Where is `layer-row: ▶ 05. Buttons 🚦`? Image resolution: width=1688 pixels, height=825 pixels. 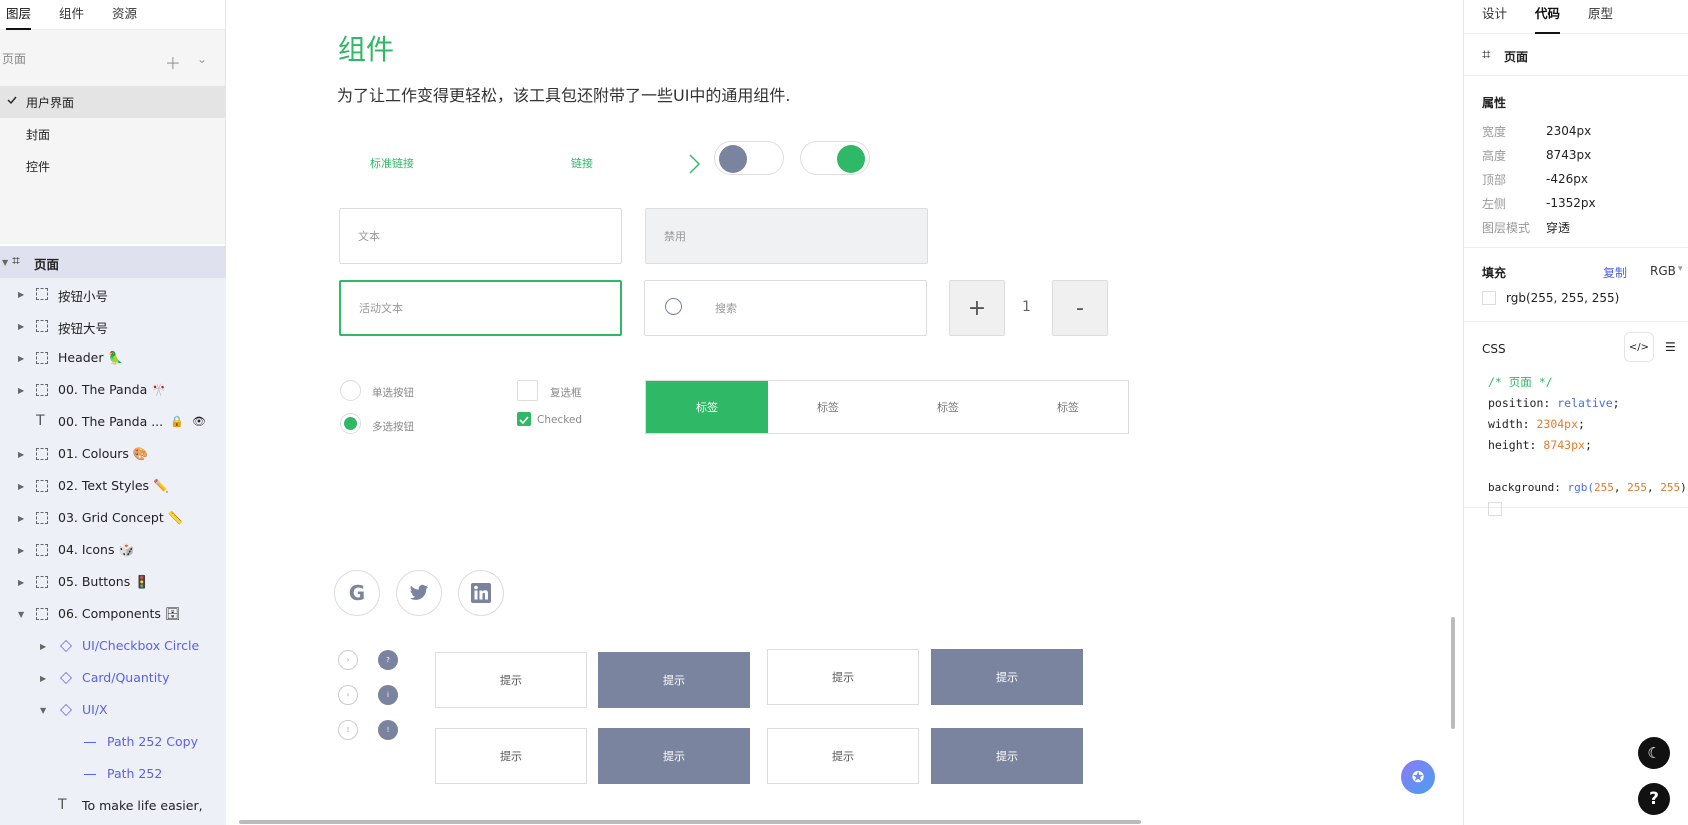 layer-row: ▶ 05. Buttons 🚦 is located at coordinates (113, 582).